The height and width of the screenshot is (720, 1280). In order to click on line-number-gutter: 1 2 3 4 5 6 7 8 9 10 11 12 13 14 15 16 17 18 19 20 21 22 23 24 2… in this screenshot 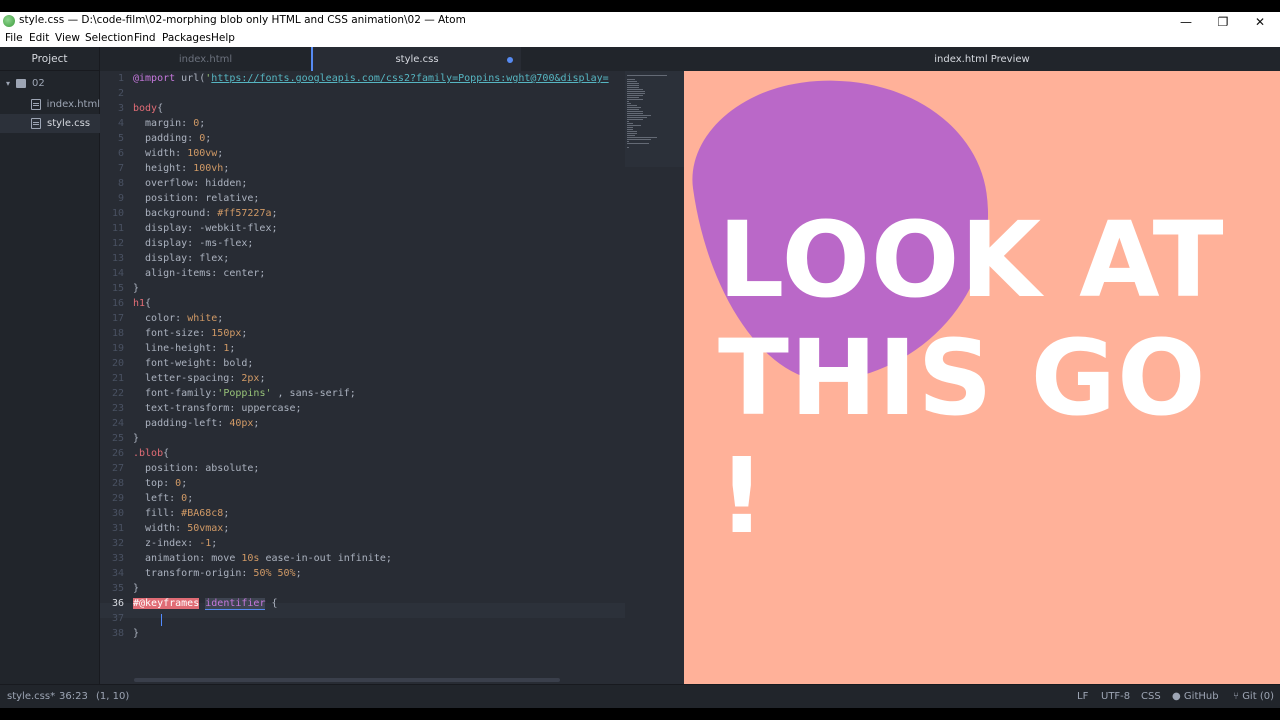, I will do `click(112, 371)`.